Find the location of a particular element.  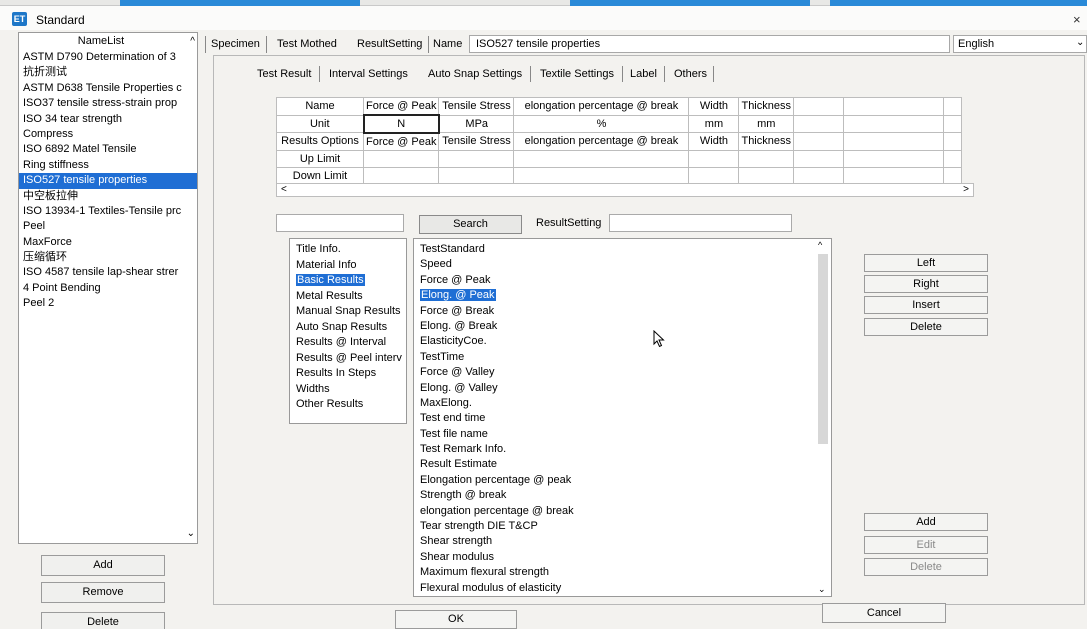

category-item: Basic Results is located at coordinates (348, 281).